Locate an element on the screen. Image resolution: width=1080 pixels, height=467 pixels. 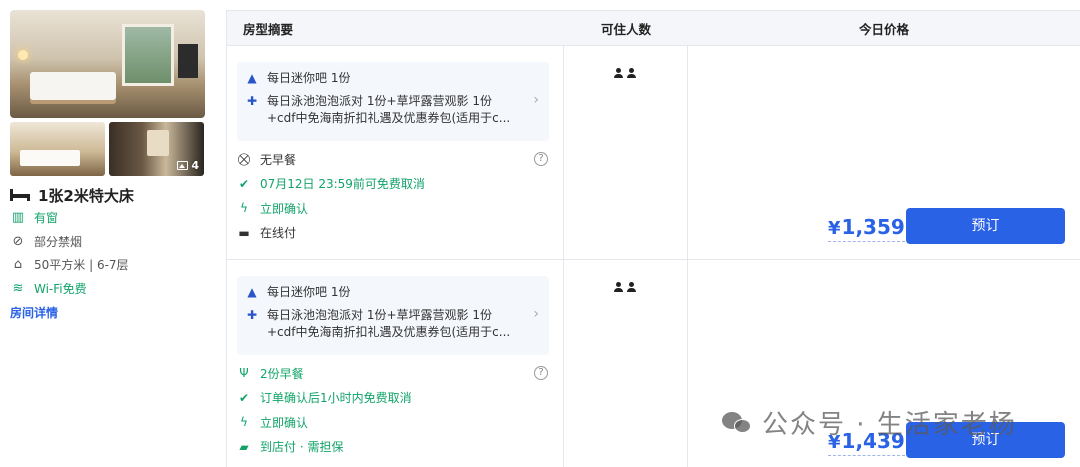
meal-policy: Ψ 2份早餐 ? is located at coordinates (393, 373).